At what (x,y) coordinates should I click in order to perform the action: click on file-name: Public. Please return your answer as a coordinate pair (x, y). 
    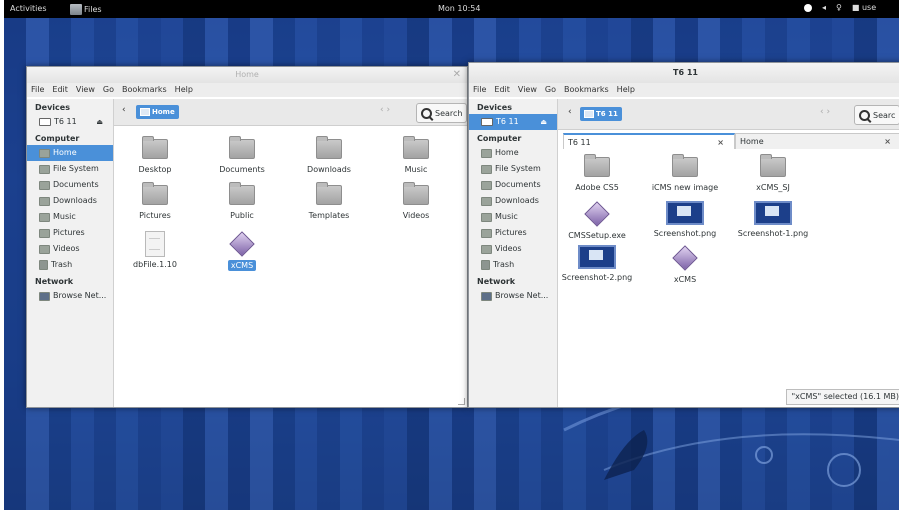
    Looking at the image, I should click on (242, 215).